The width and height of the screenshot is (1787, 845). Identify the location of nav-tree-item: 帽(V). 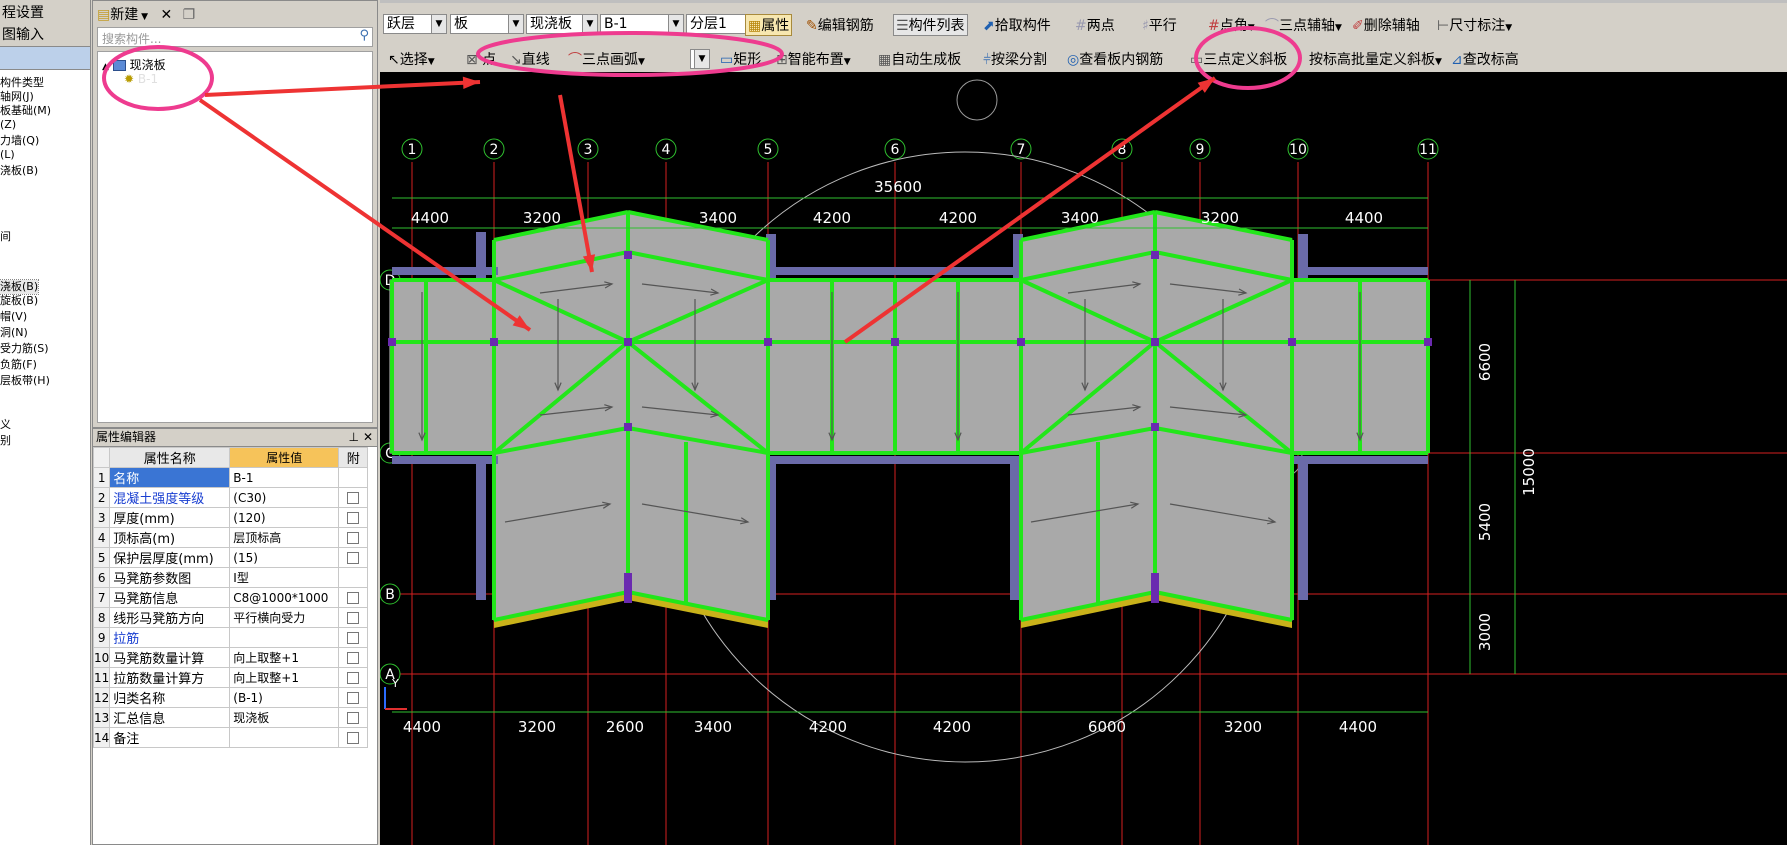
(13, 317).